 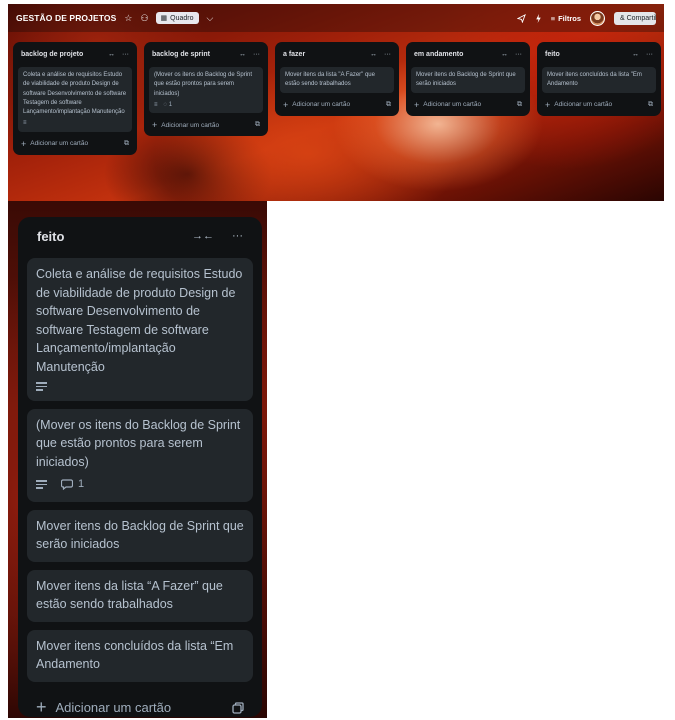 What do you see at coordinates (144, 18) in the screenshot?
I see `workspace-visibility-icon: ⚇` at bounding box center [144, 18].